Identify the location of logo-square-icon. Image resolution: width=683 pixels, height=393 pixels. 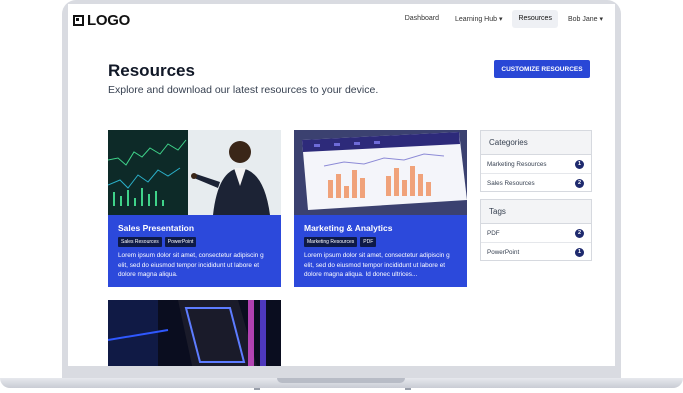
(78, 20).